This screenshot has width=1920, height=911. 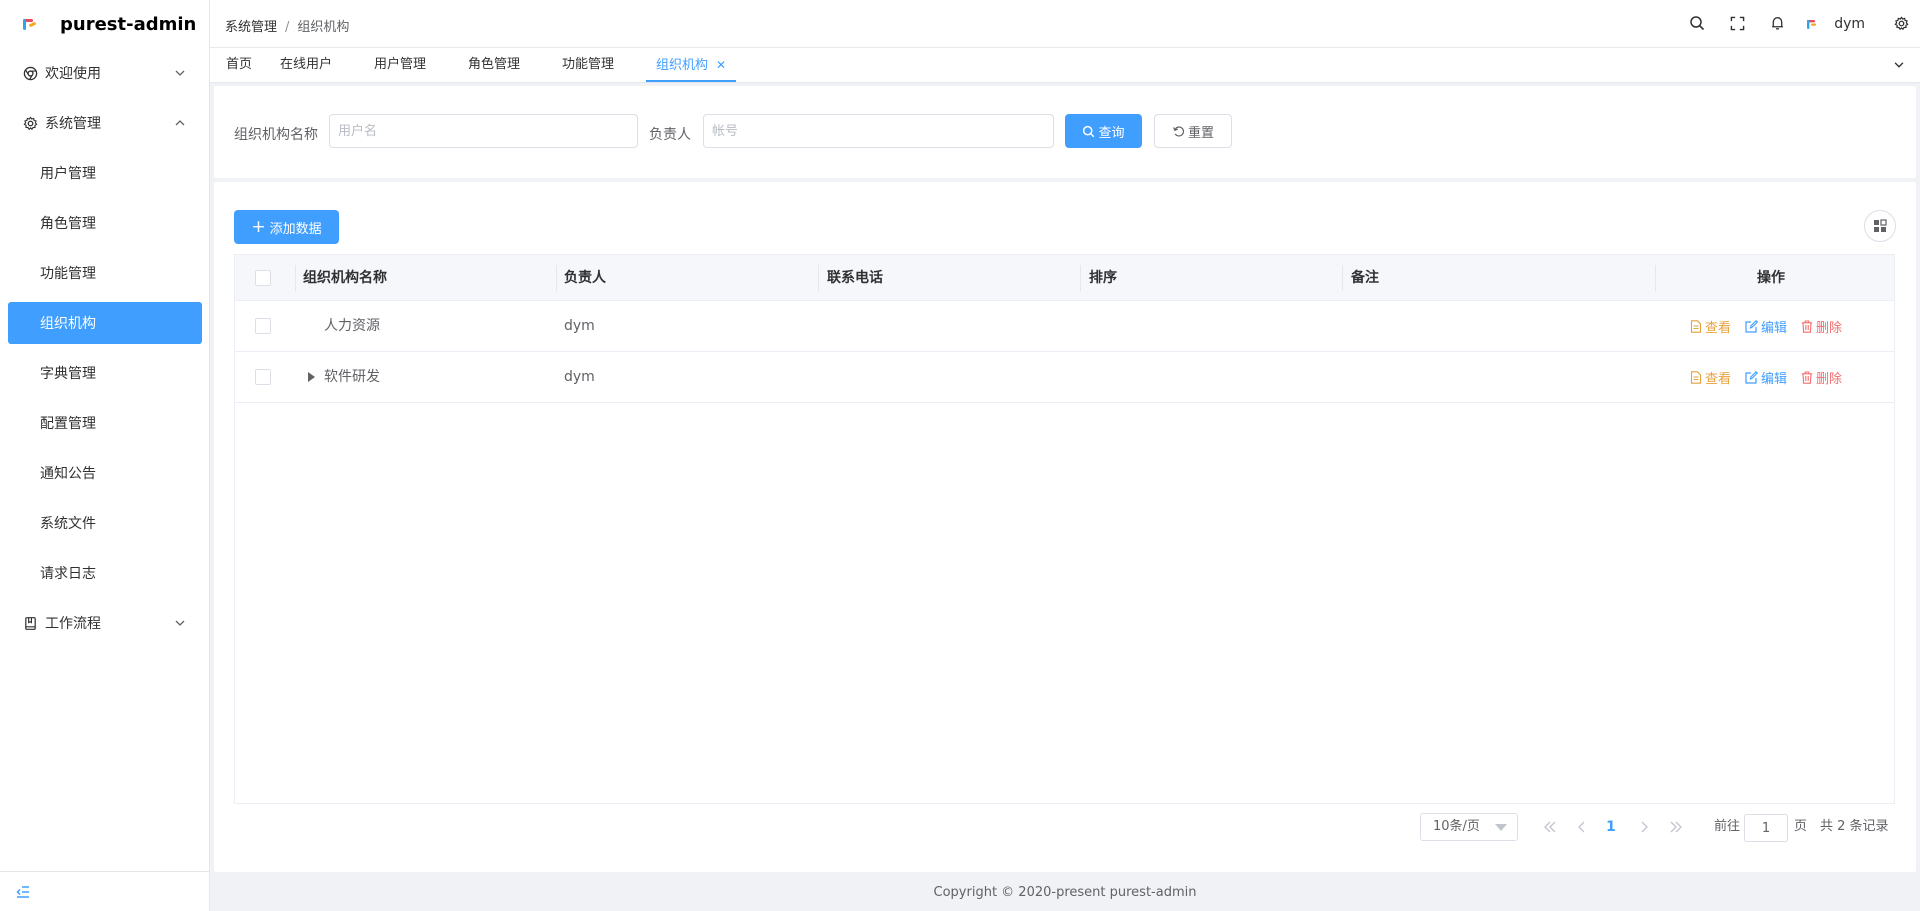 What do you see at coordinates (104, 24) in the screenshot?
I see `logo: purest-admin` at bounding box center [104, 24].